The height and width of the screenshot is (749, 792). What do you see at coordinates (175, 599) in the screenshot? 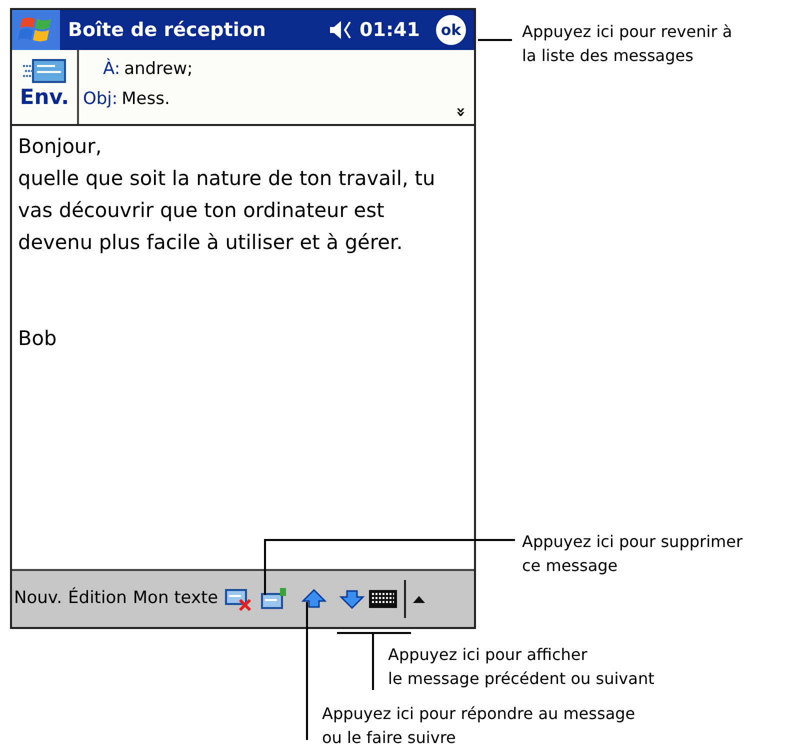
I see `menu-item: Mon texte` at bounding box center [175, 599].